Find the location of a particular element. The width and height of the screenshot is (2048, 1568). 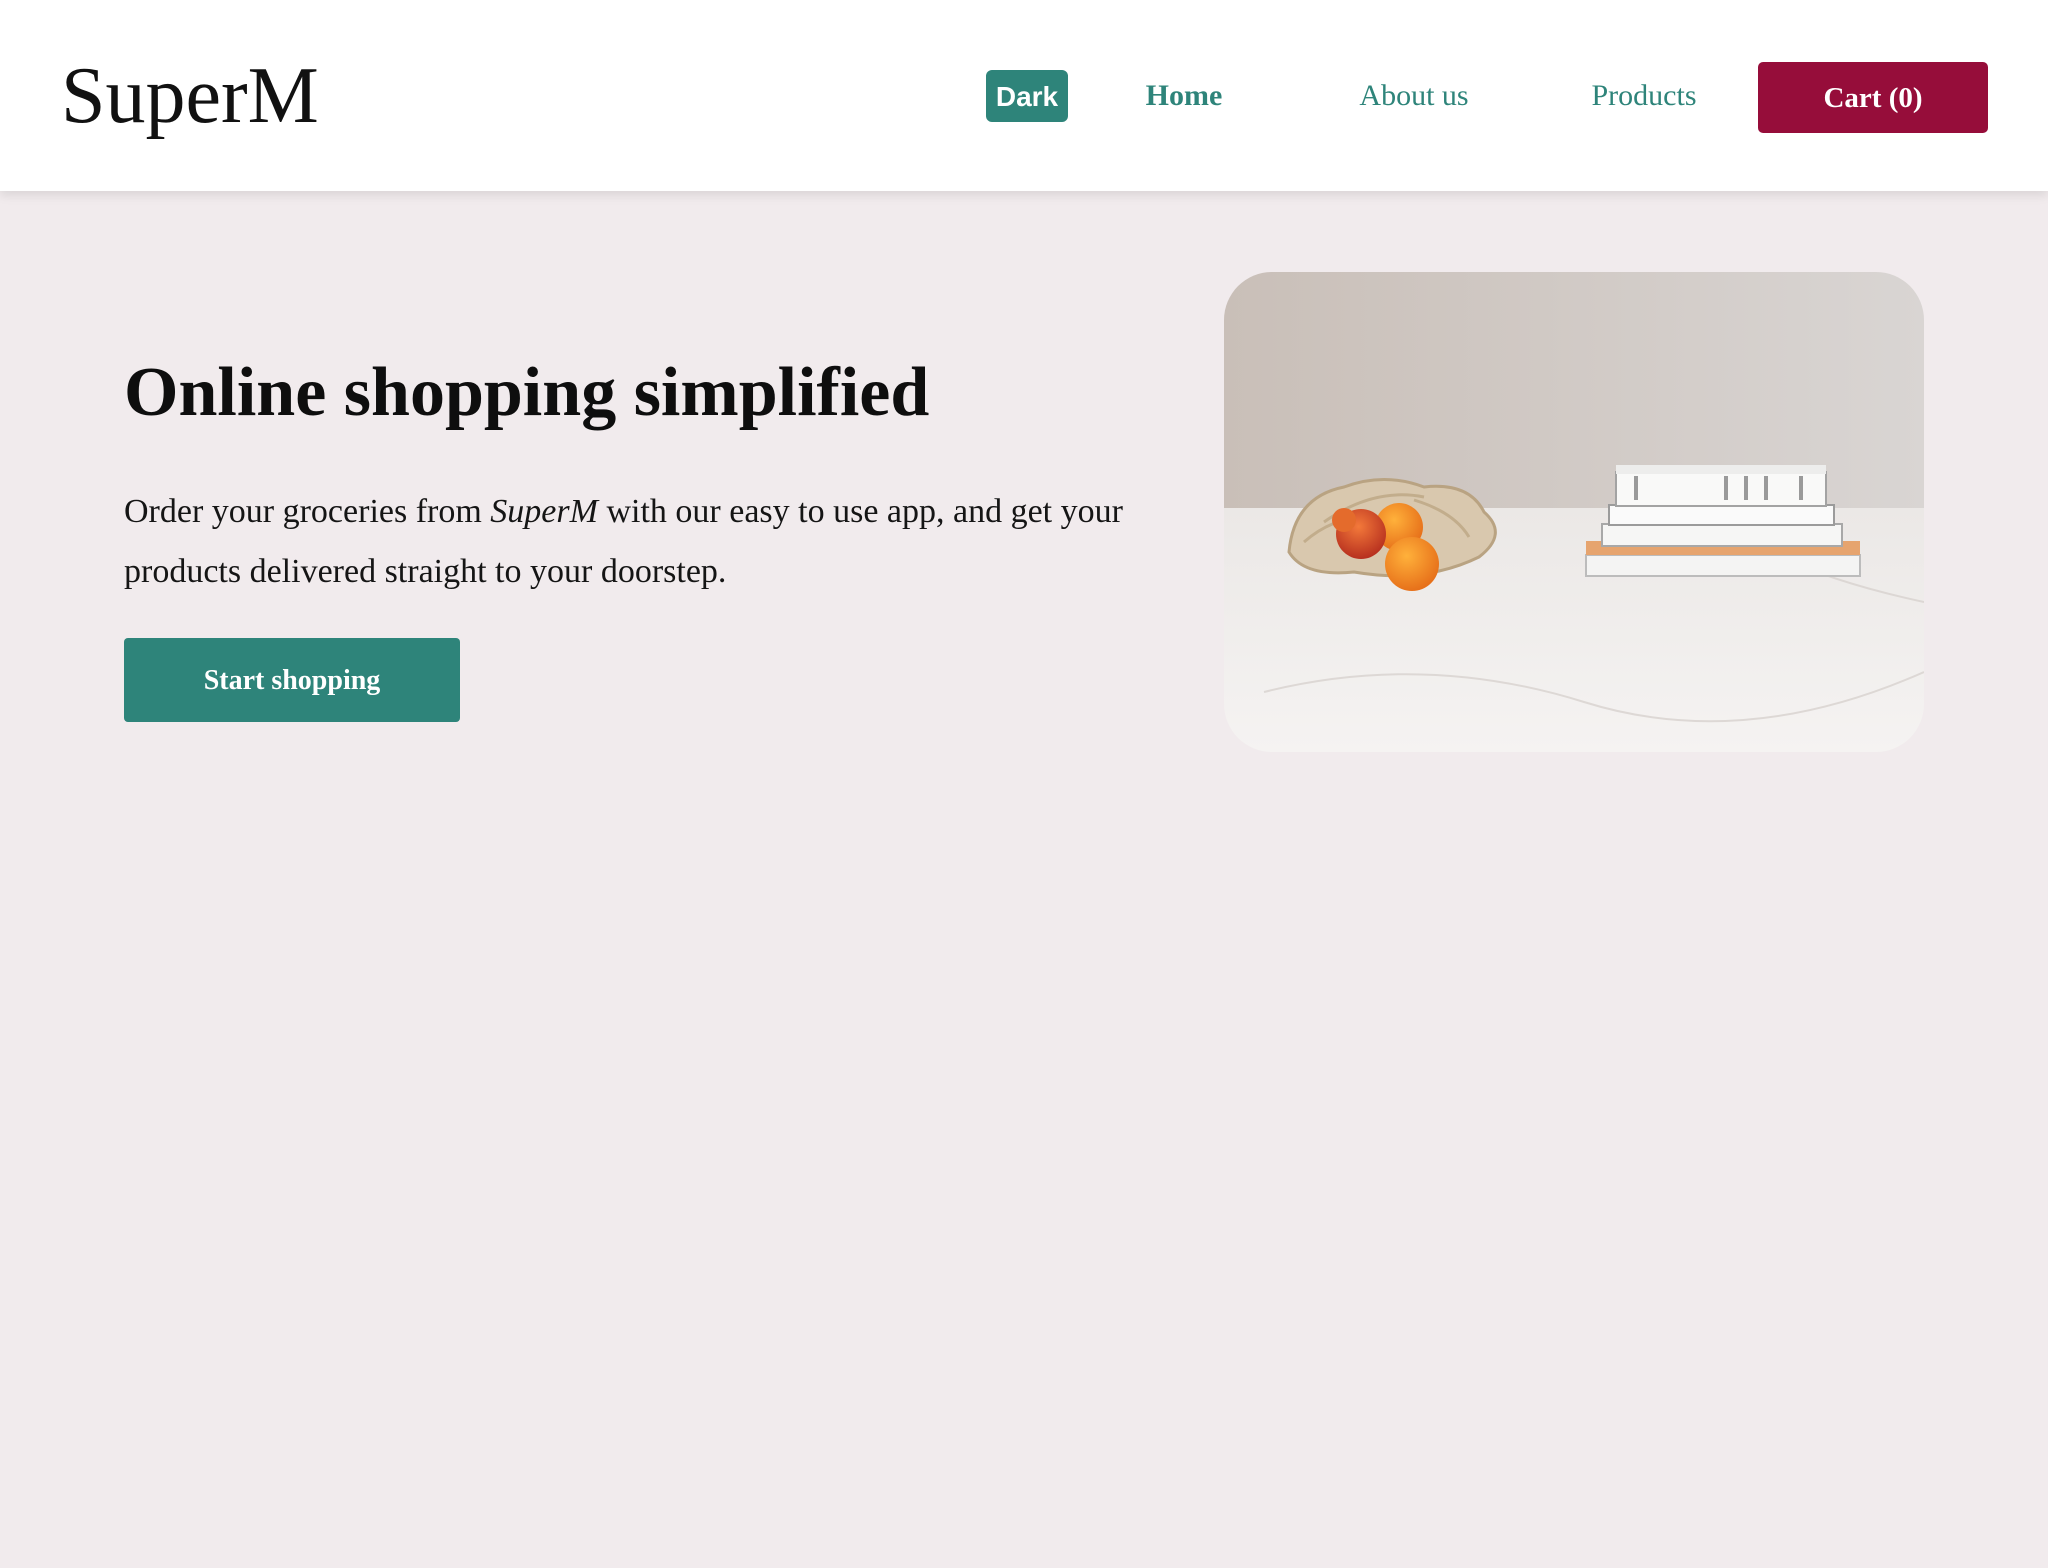

hero-image is located at coordinates (1574, 512).